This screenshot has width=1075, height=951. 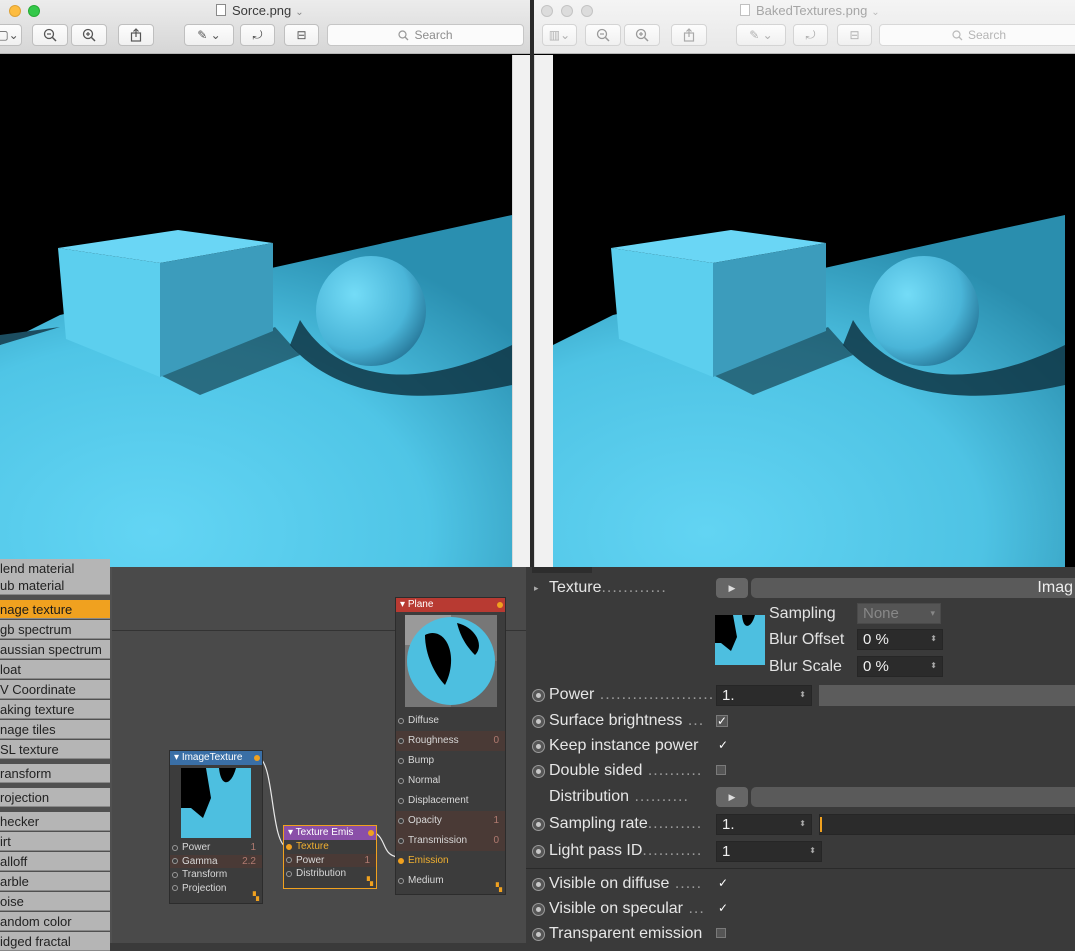 I want to click on plane-input-row: Emission, so click(x=450, y=861).